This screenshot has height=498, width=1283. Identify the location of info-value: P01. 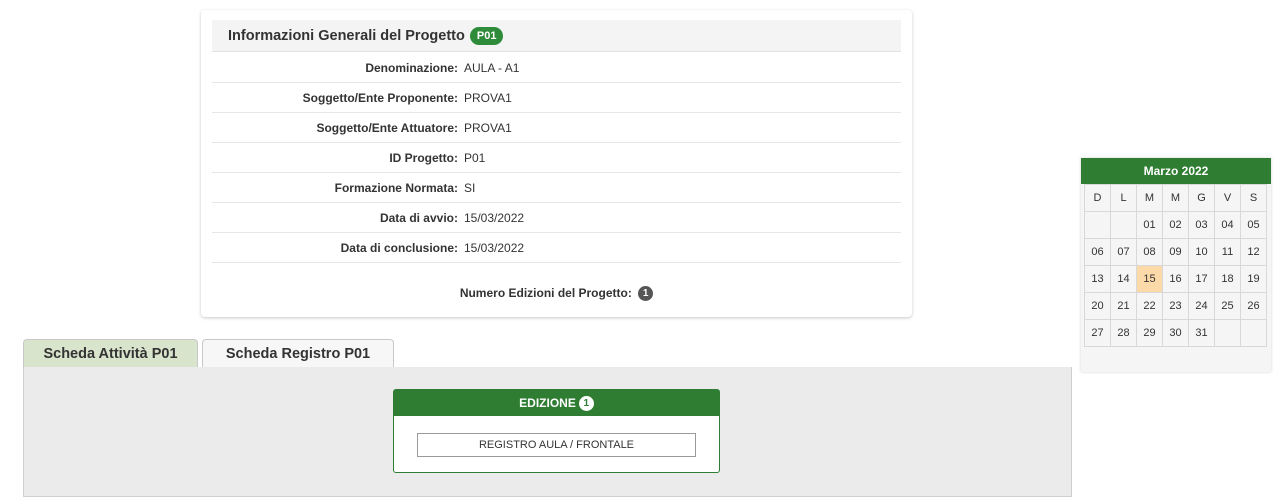
(475, 157).